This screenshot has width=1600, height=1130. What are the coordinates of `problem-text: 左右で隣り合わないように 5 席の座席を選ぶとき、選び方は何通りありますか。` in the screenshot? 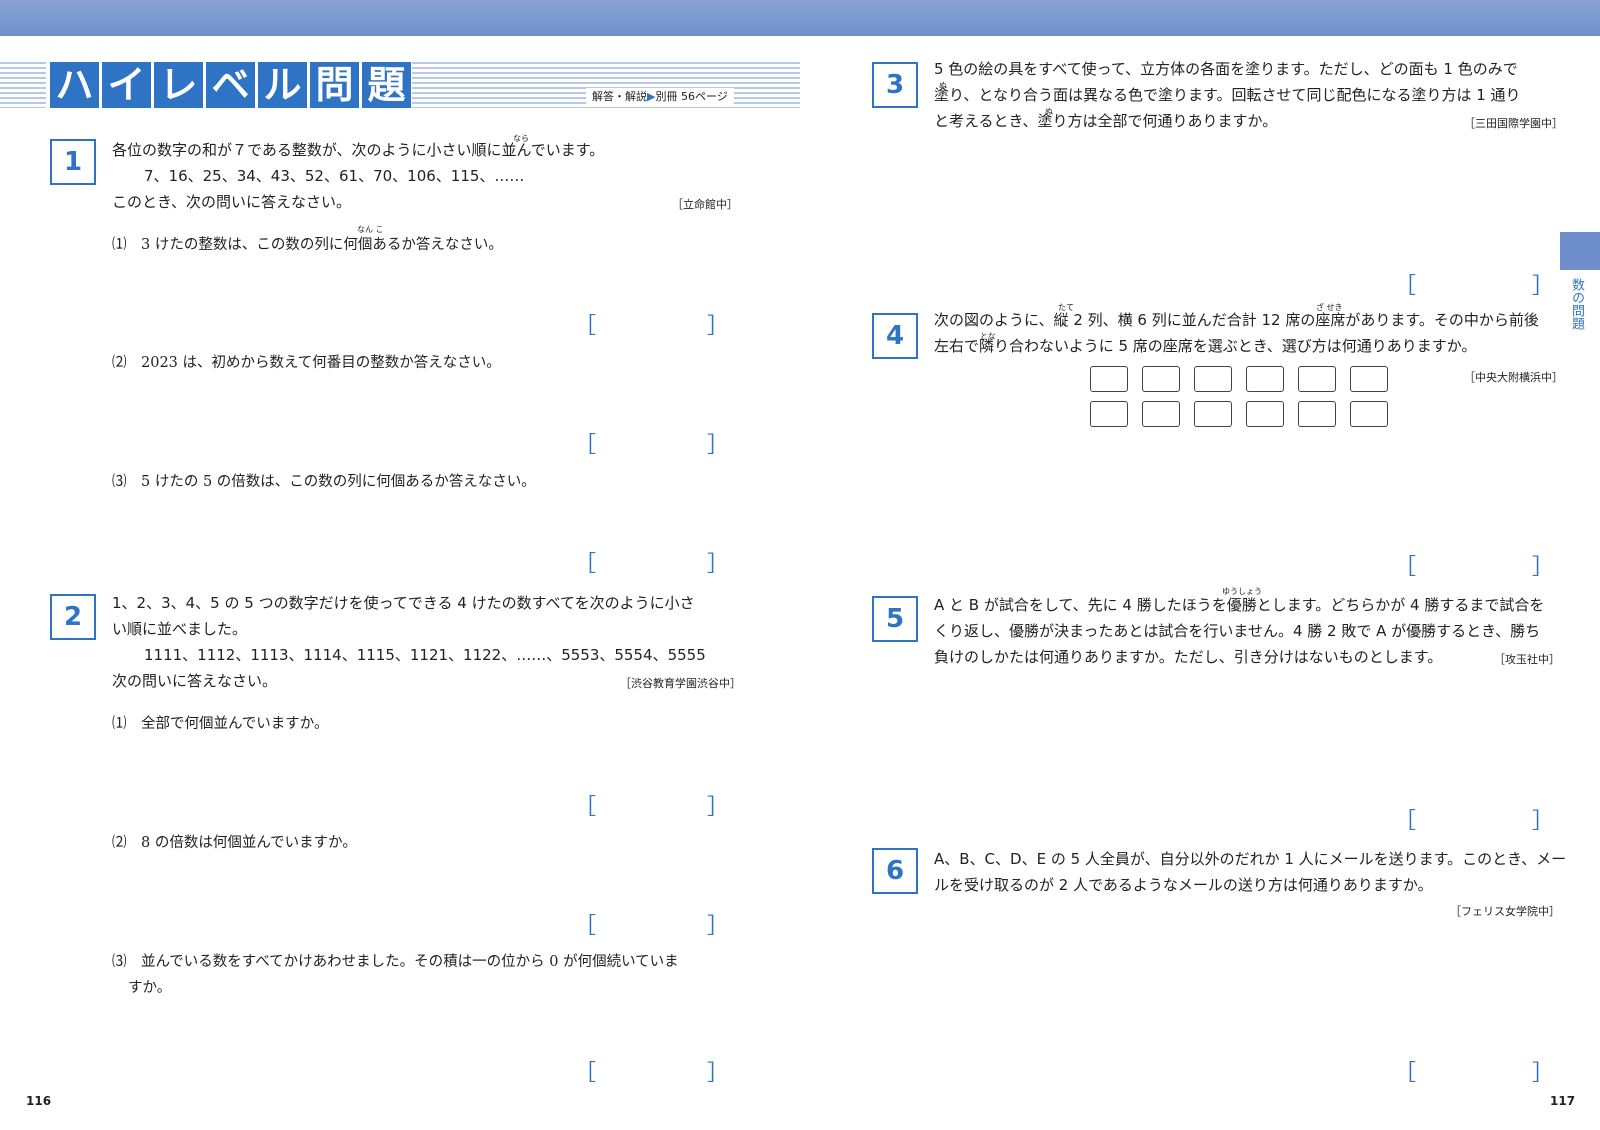 It's located at (1205, 346).